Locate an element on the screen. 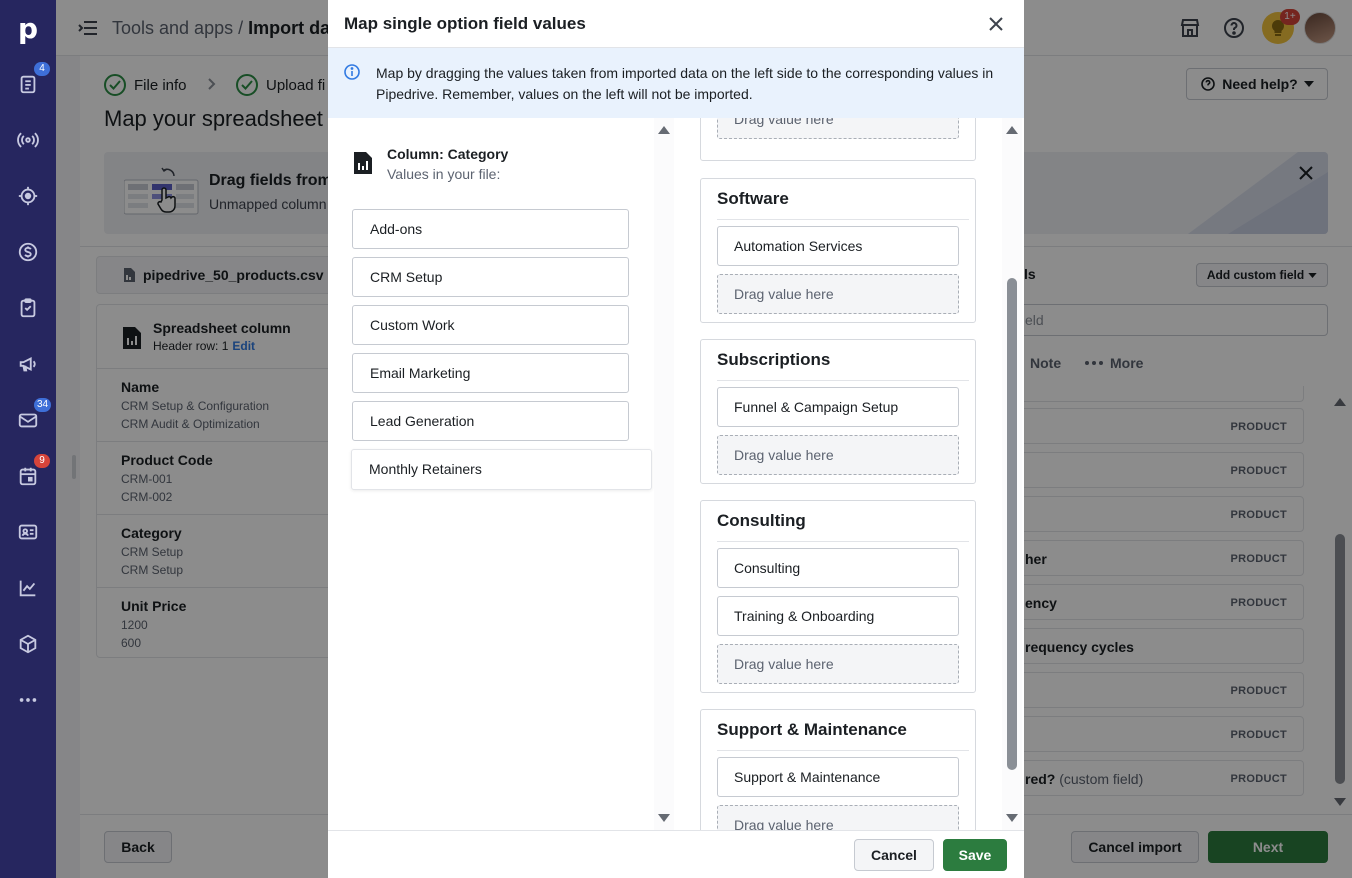 The width and height of the screenshot is (1352, 878). calendar-icon is located at coordinates (28, 476).